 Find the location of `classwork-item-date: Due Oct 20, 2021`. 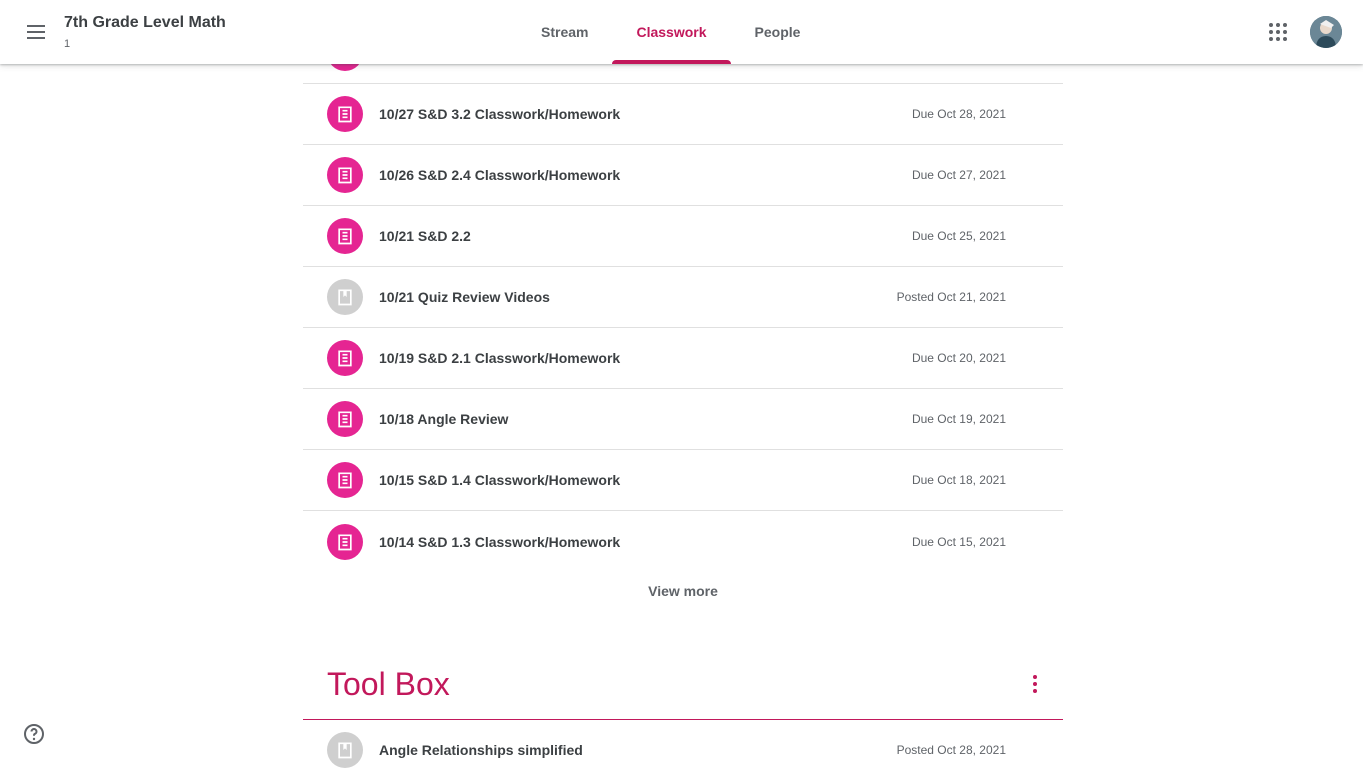

classwork-item-date: Due Oct 20, 2021 is located at coordinates (958, 358).